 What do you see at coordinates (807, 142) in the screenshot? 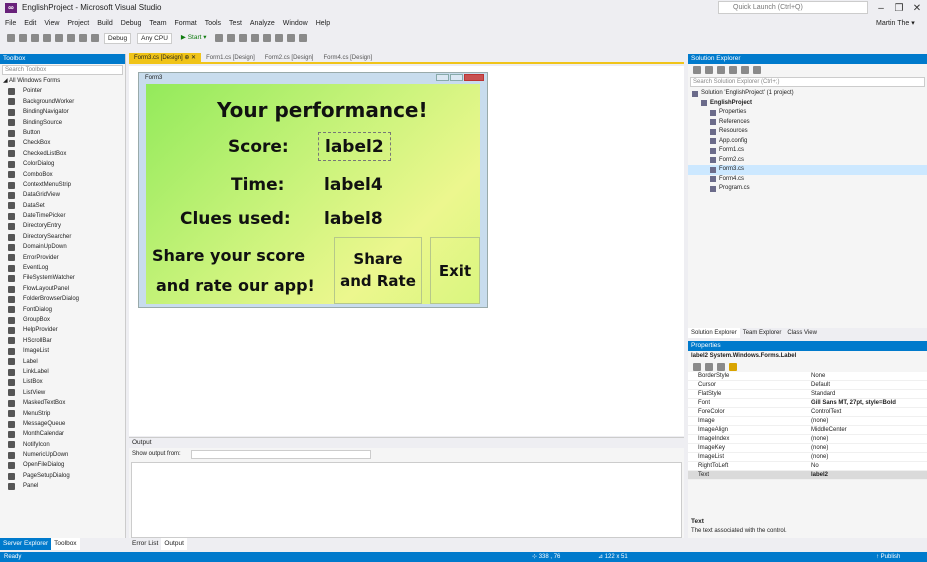
I see `solution-tree-item: App.config` at bounding box center [807, 142].